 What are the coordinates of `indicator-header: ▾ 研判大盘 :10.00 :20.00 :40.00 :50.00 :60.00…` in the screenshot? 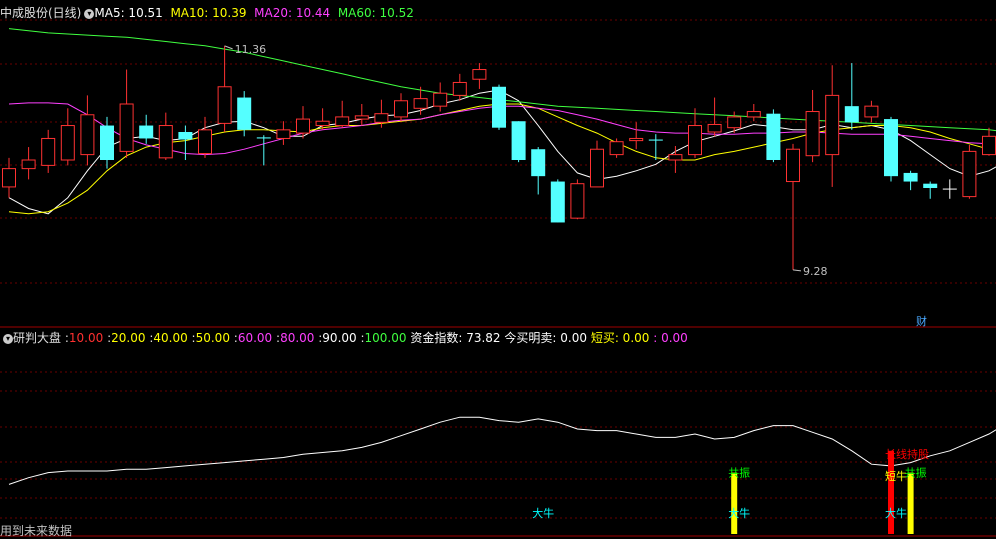 It's located at (344, 338).